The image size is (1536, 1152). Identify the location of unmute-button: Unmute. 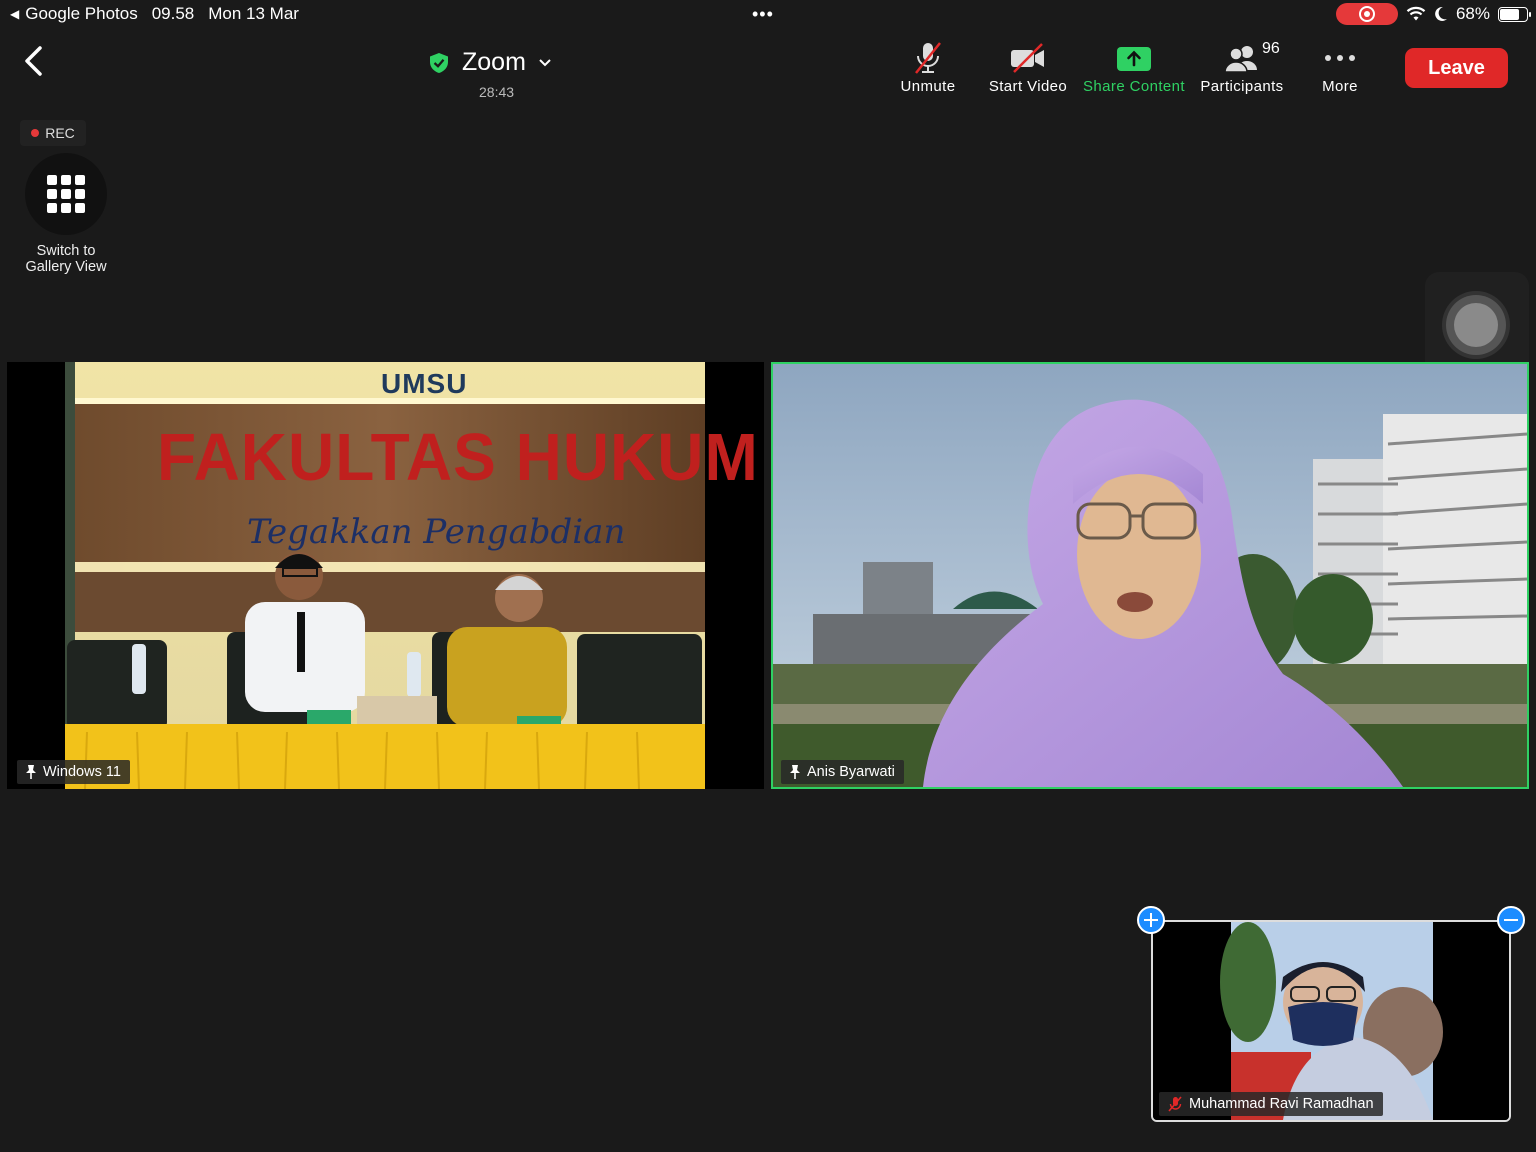
(928, 66).